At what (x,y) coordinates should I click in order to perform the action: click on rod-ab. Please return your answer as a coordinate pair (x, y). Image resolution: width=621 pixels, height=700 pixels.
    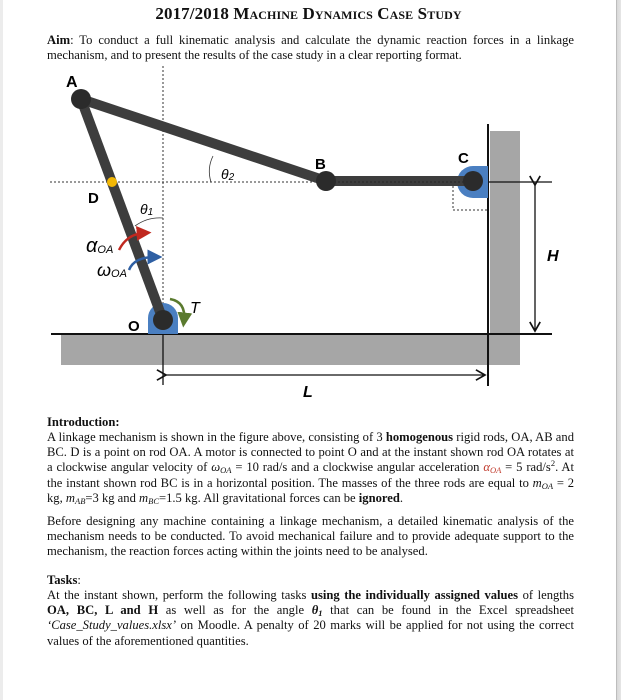
    Looking at the image, I should click on (203, 140).